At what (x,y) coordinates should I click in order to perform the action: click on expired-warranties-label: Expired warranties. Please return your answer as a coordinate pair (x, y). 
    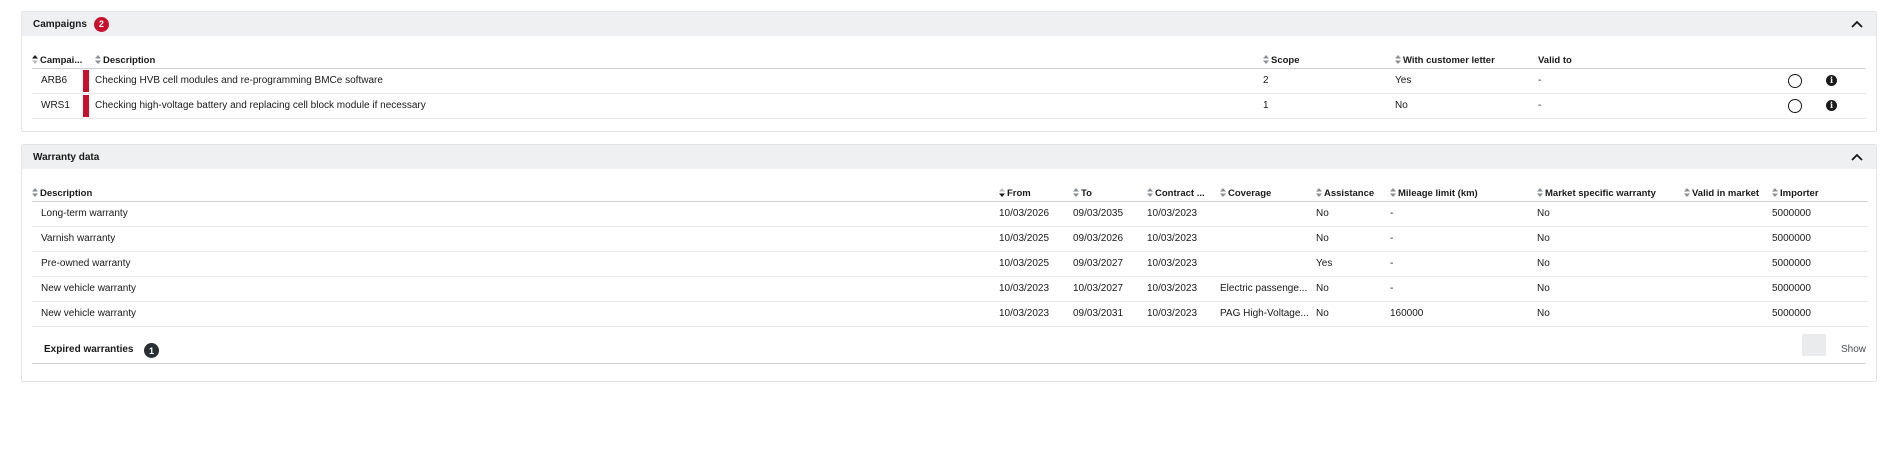
    Looking at the image, I should click on (89, 349).